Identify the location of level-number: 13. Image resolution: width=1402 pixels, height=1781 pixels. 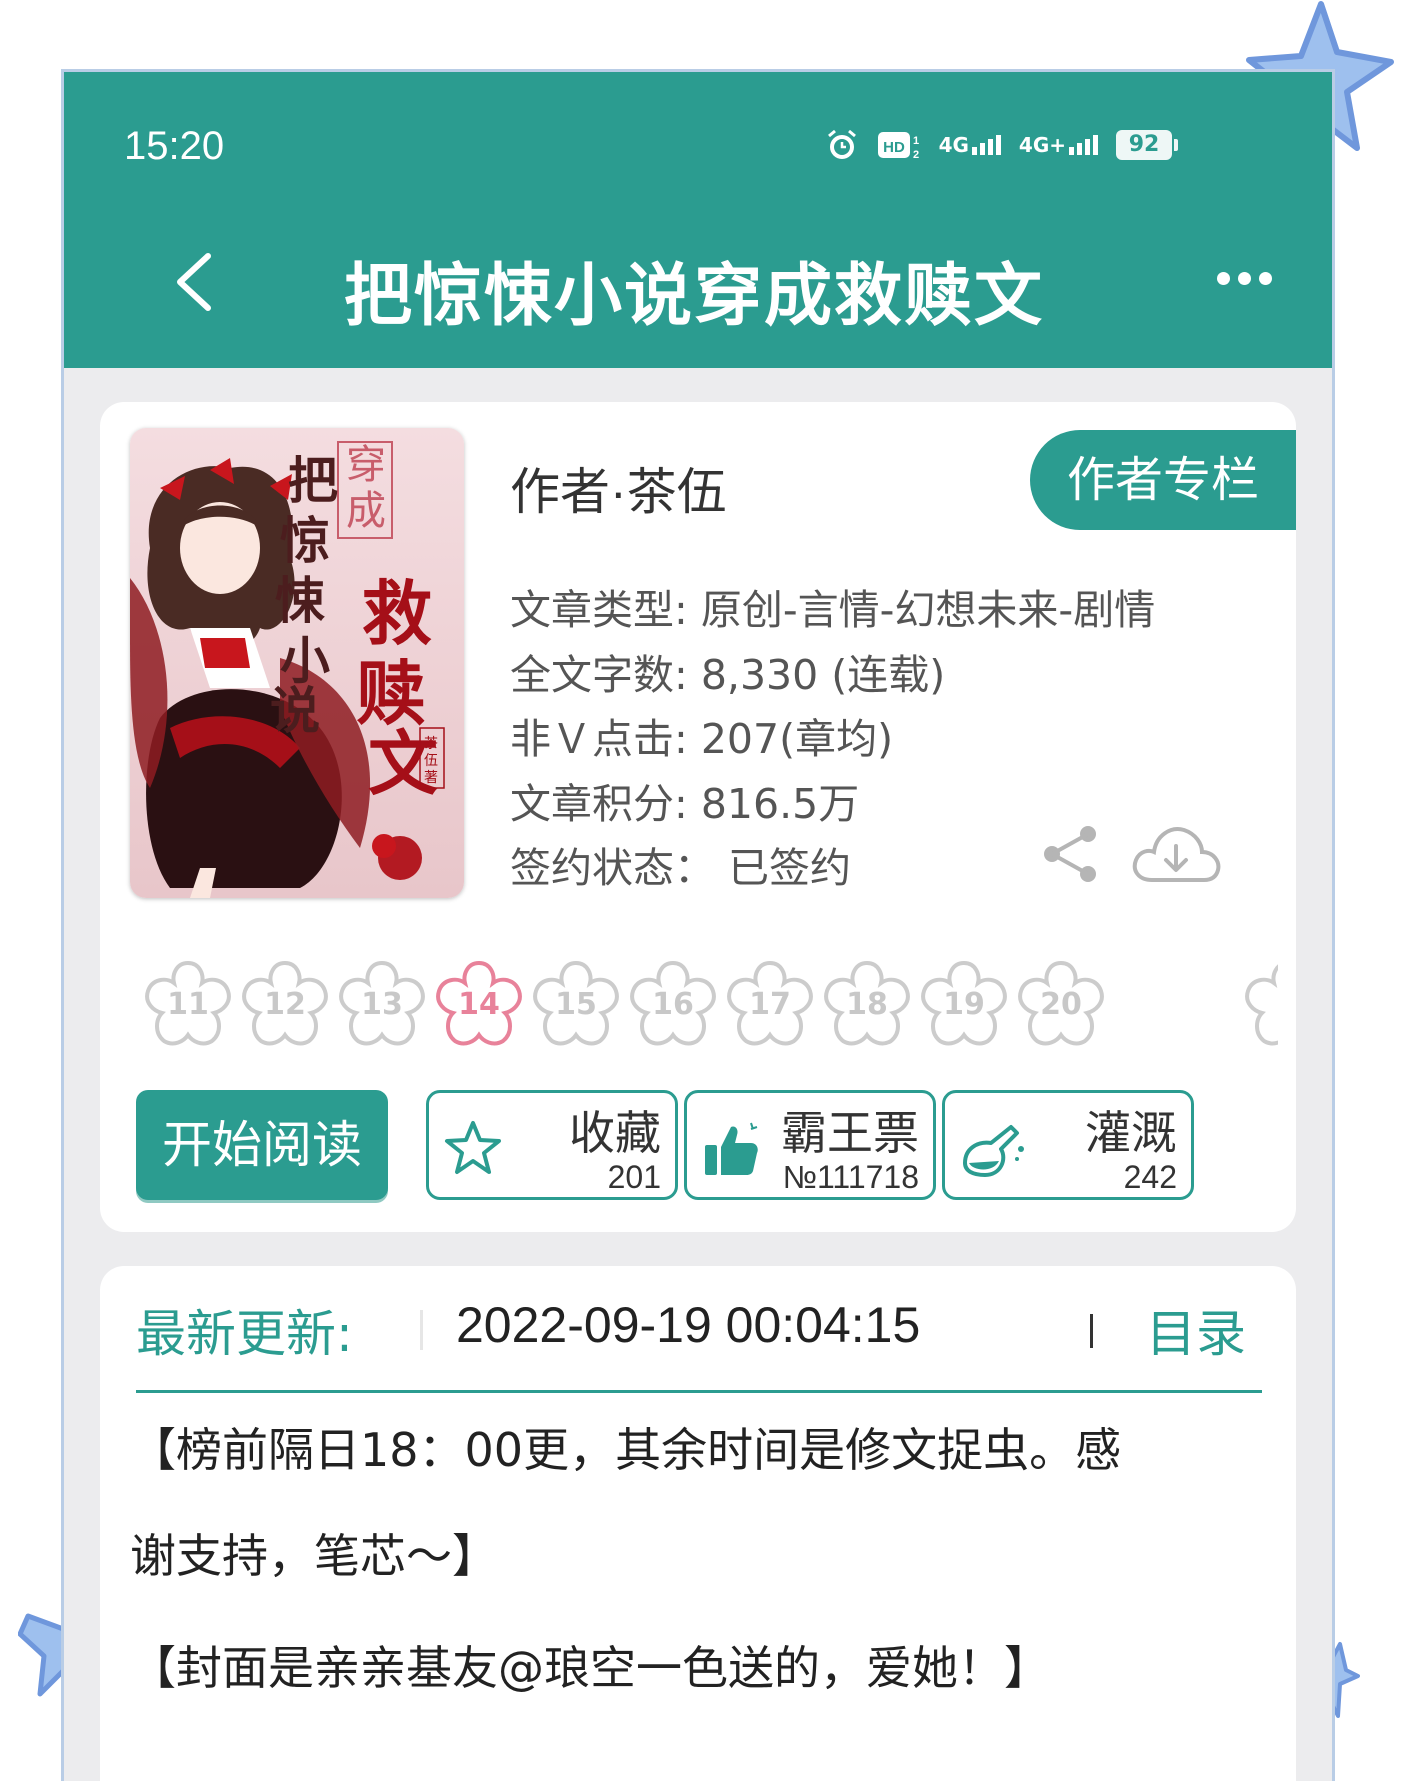
(382, 1004).